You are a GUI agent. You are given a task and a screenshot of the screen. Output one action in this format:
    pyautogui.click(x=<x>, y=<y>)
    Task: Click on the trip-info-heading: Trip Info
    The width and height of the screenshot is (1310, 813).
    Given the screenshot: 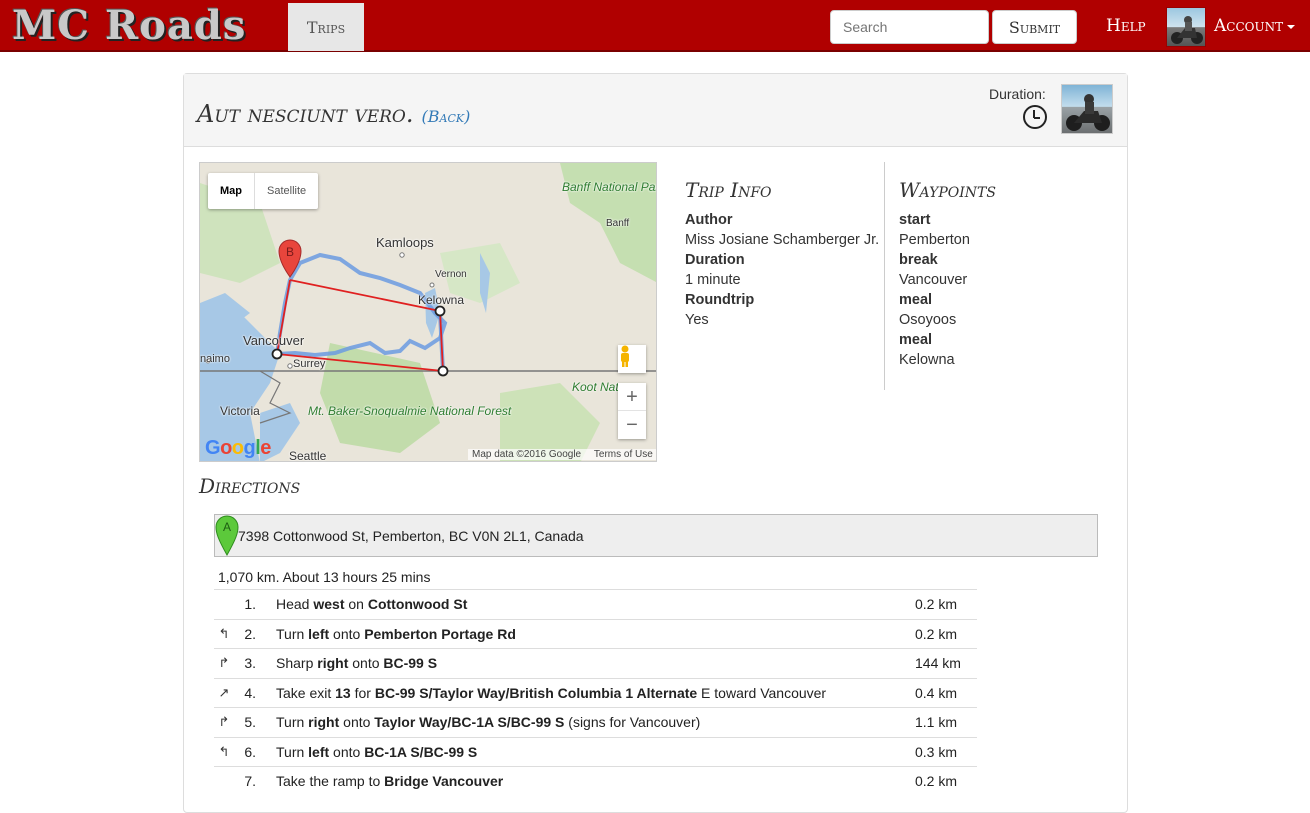 What is the action you would take?
    pyautogui.click(x=728, y=190)
    